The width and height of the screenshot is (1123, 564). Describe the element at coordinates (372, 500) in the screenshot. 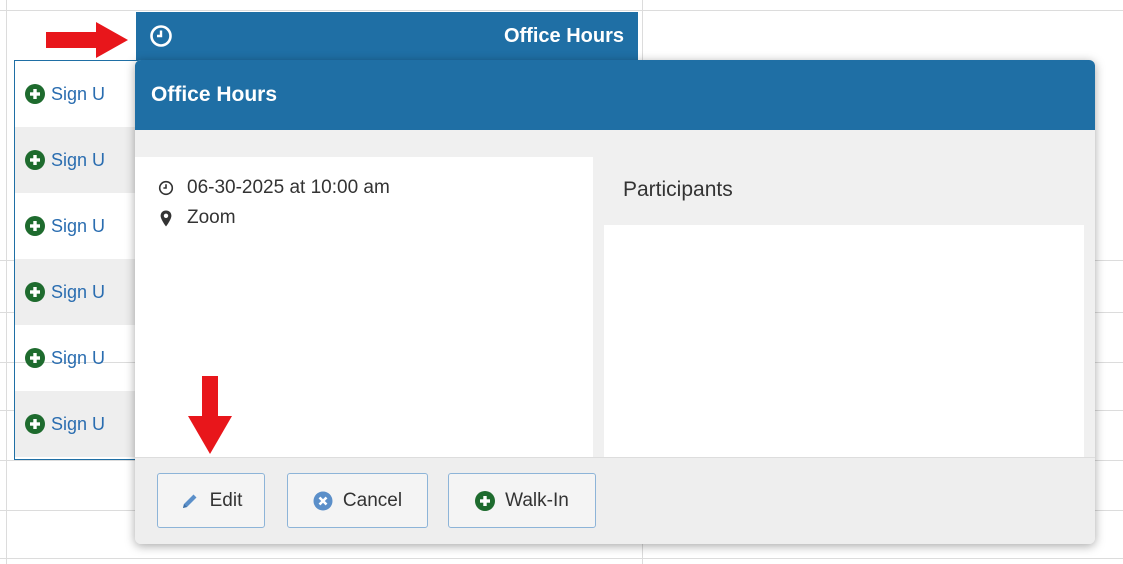

I see `cancel-button-label: Cancel` at that location.